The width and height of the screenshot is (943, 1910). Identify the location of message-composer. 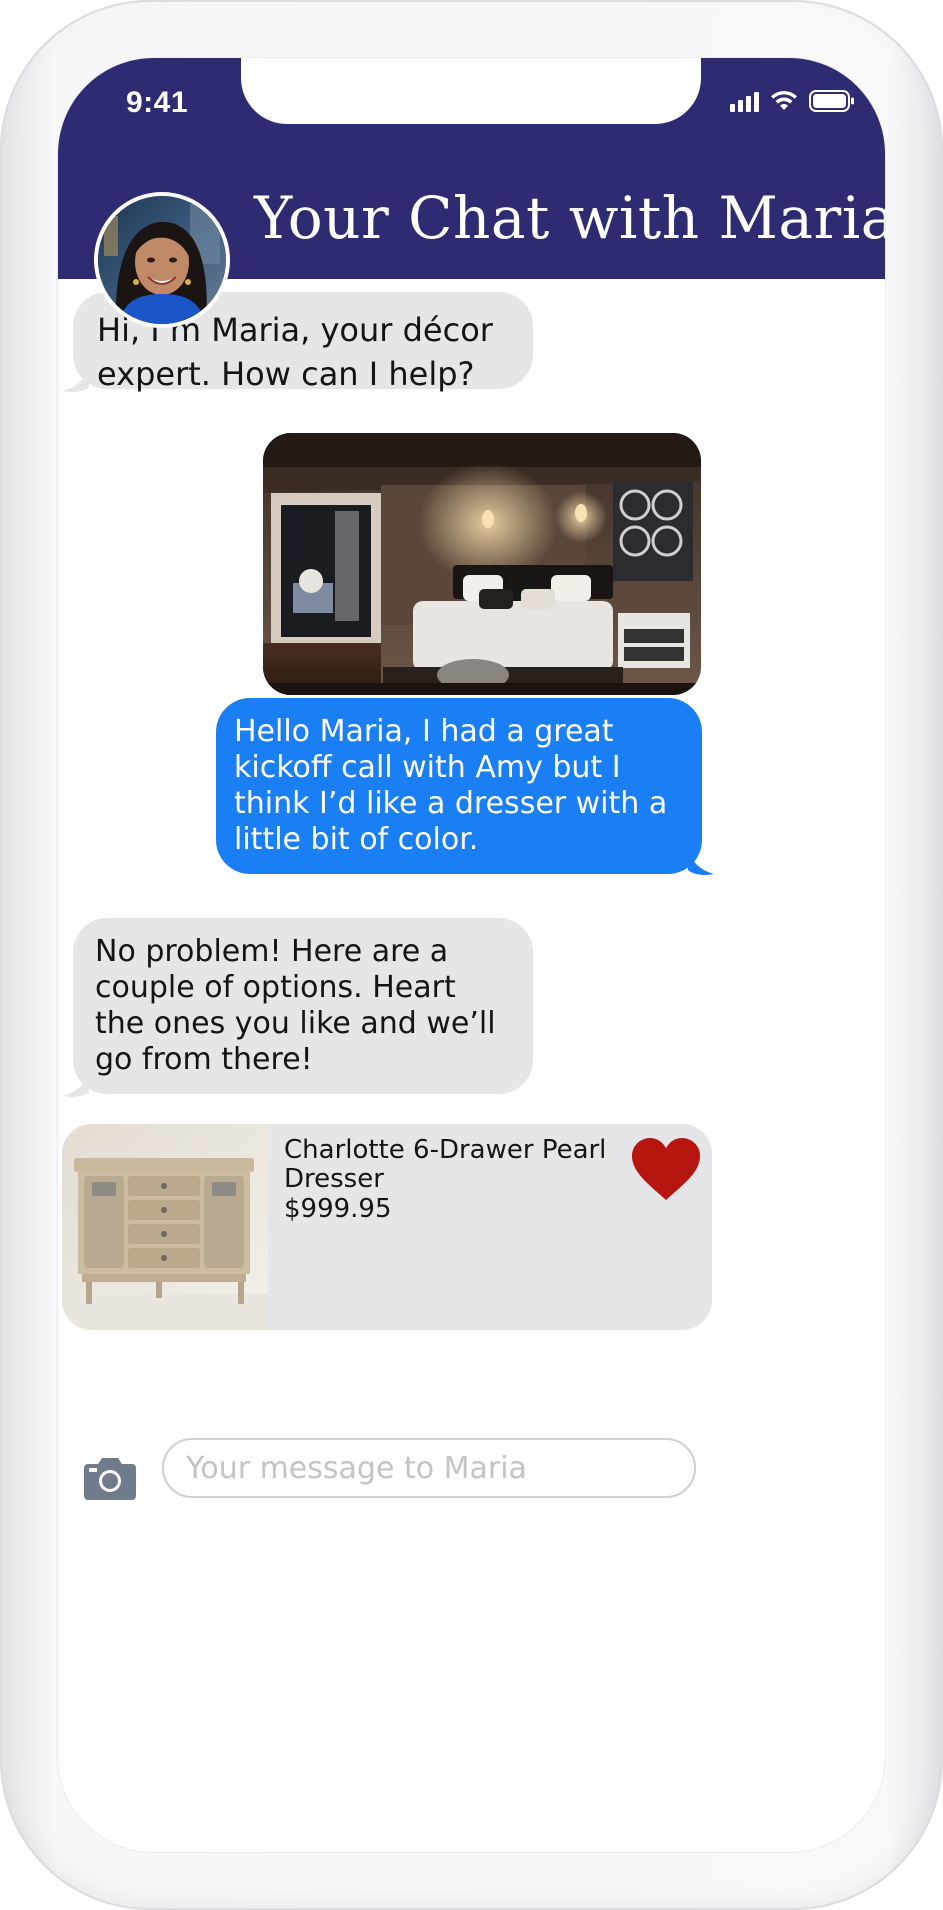
(471, 1488).